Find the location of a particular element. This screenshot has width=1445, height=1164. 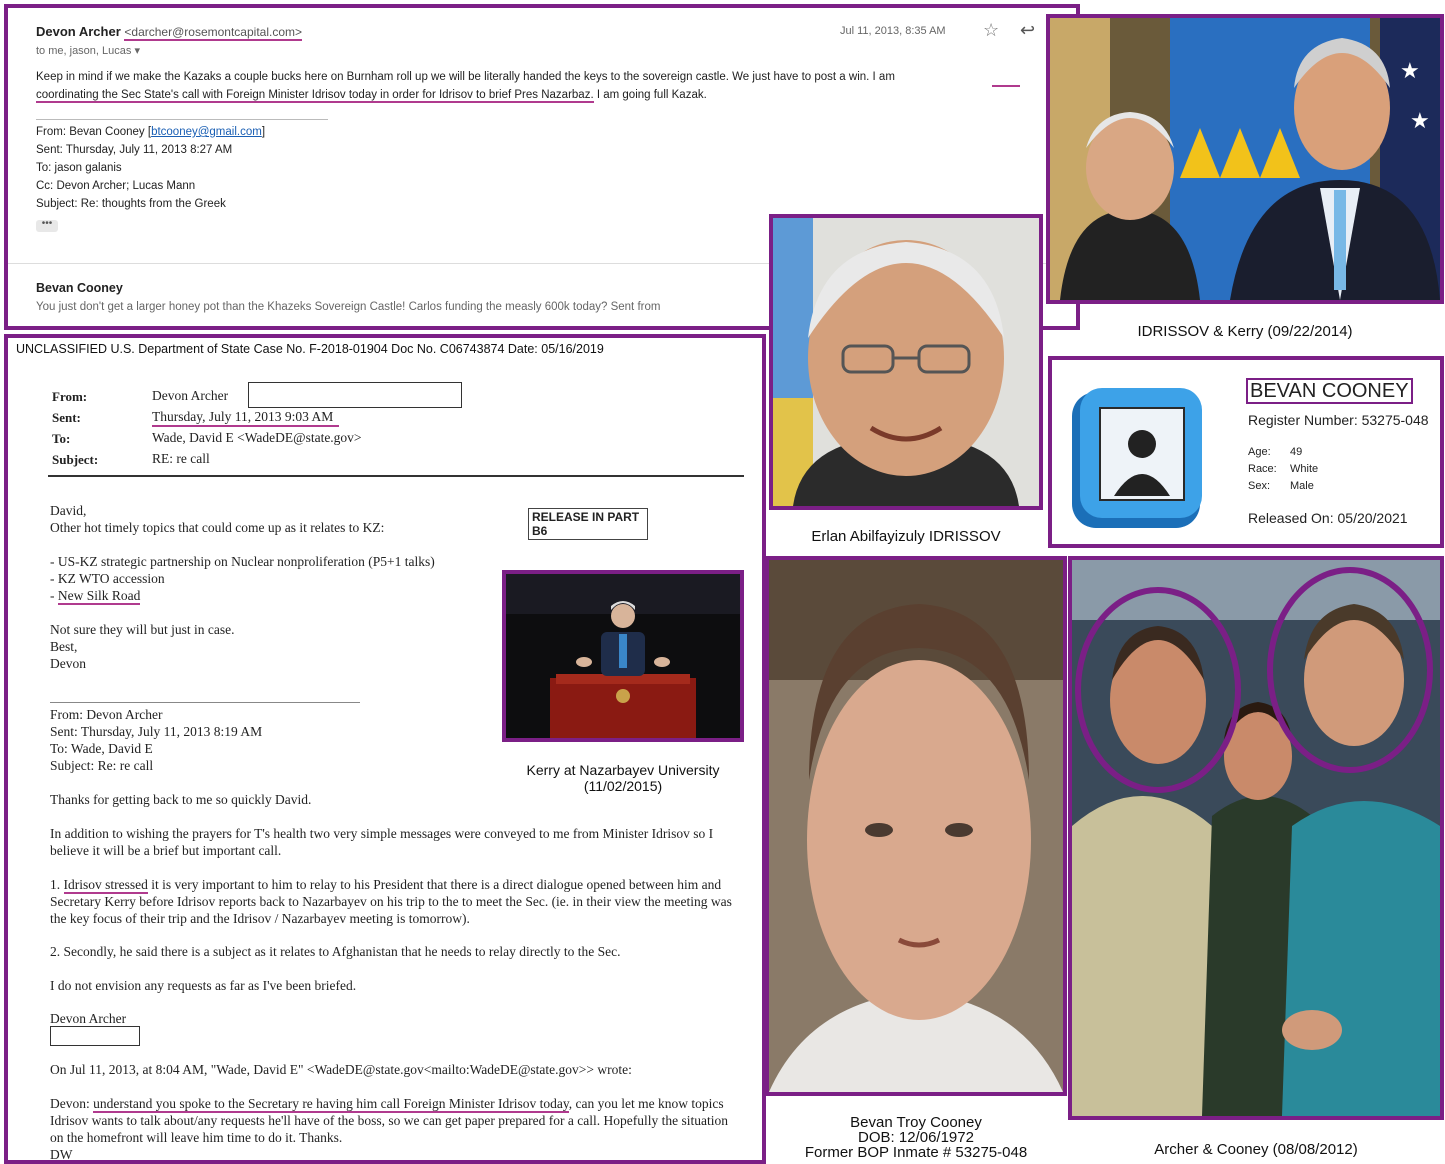

subject-label: Subject: is located at coordinates (75, 459).